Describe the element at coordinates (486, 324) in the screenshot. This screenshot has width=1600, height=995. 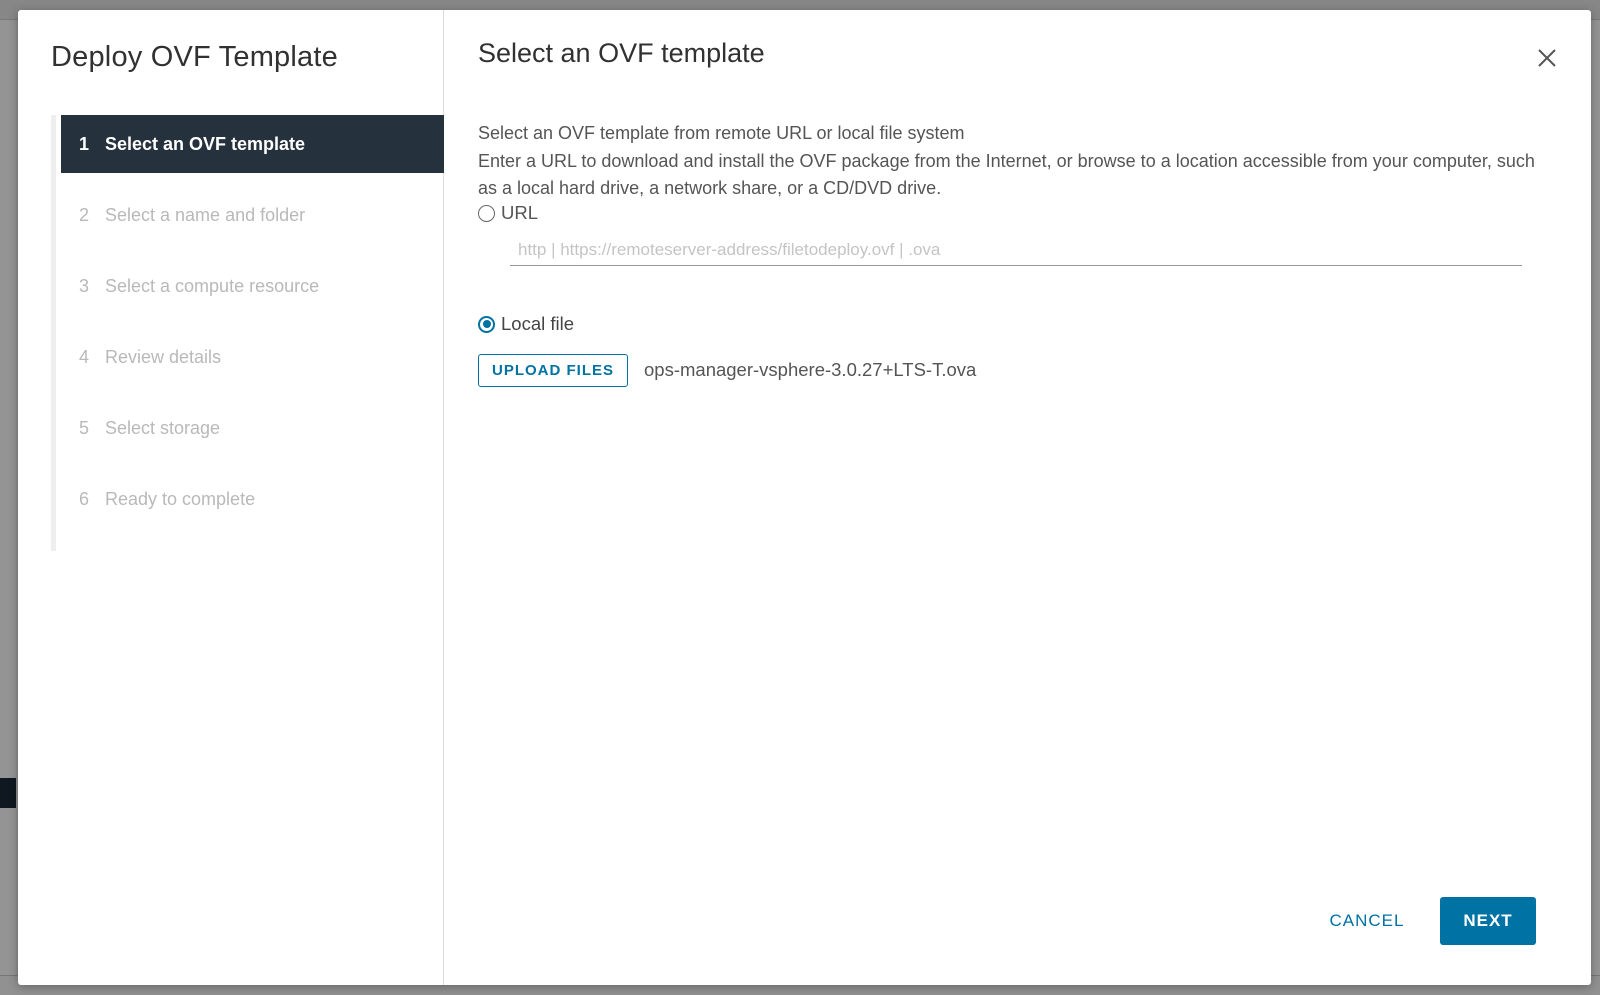
I see `local-file-radio` at that location.